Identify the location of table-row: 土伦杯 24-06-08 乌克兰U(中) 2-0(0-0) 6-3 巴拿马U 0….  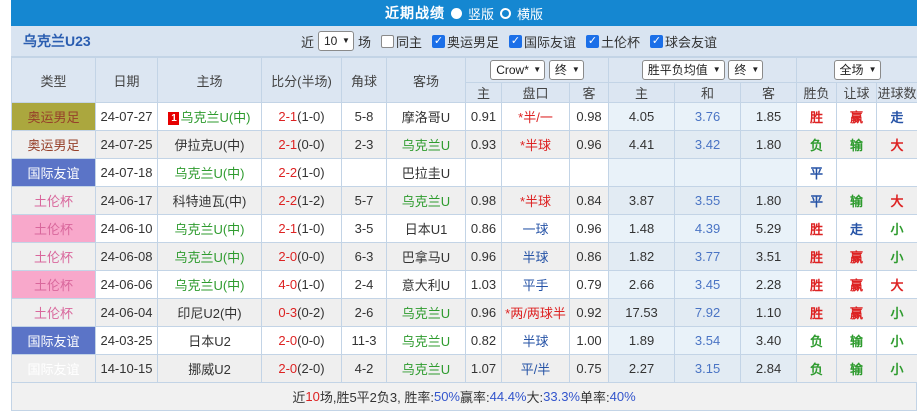
(464, 257).